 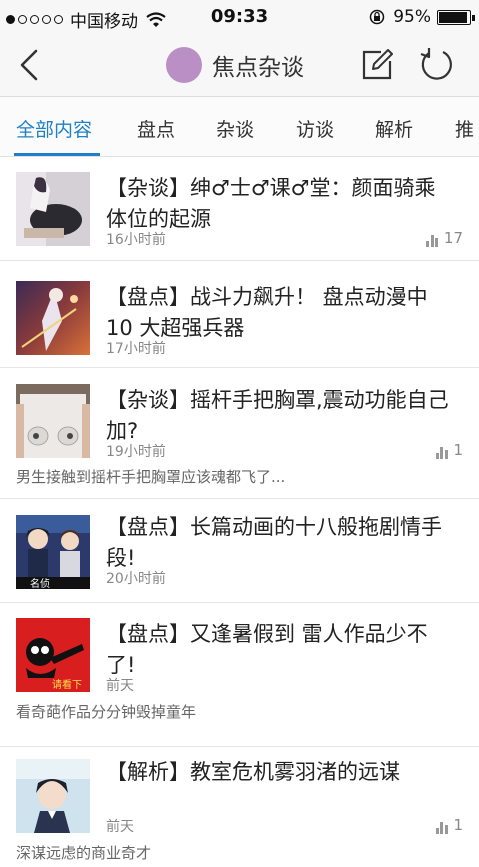 What do you see at coordinates (136, 349) in the screenshot?
I see `article-time: 17小时前` at bounding box center [136, 349].